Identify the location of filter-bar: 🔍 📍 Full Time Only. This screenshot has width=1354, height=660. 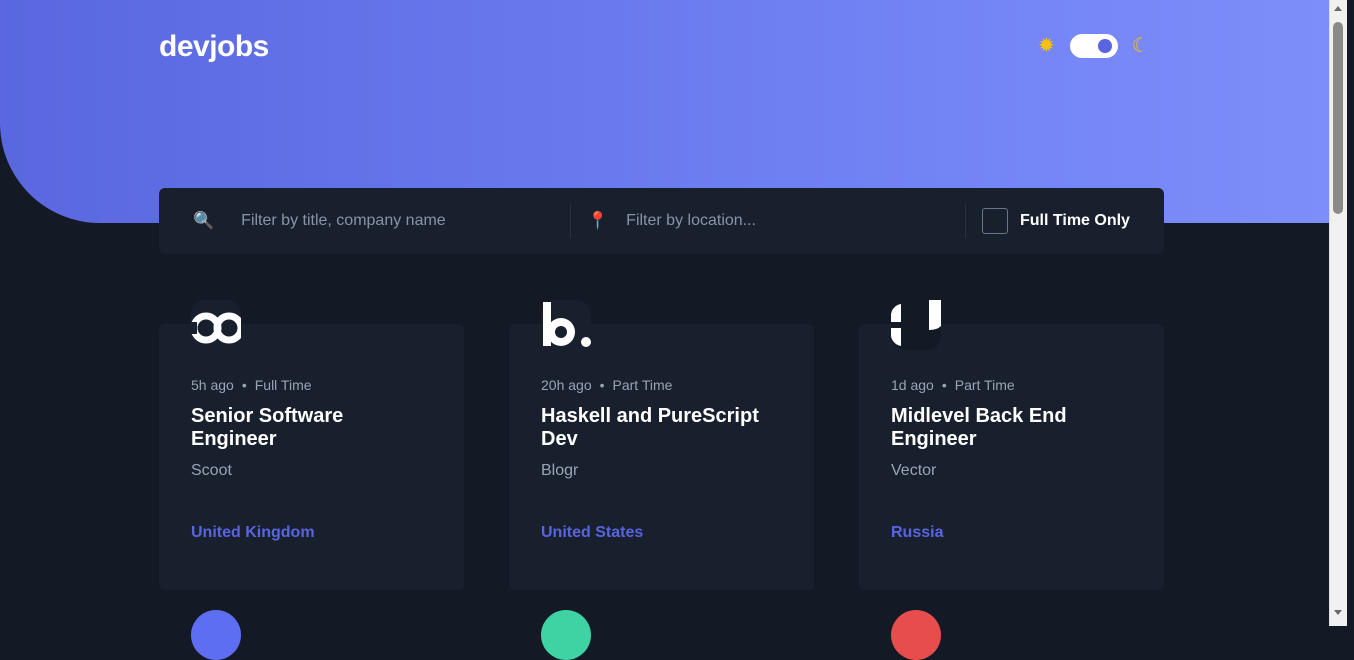
(661, 221).